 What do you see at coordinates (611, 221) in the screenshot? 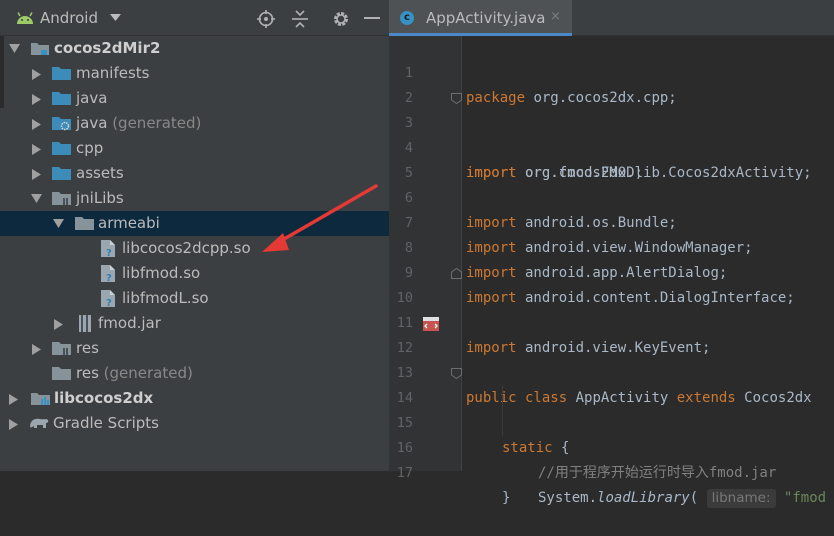
I see `code-line: 7 import android.view.WindowManager;` at bounding box center [611, 221].